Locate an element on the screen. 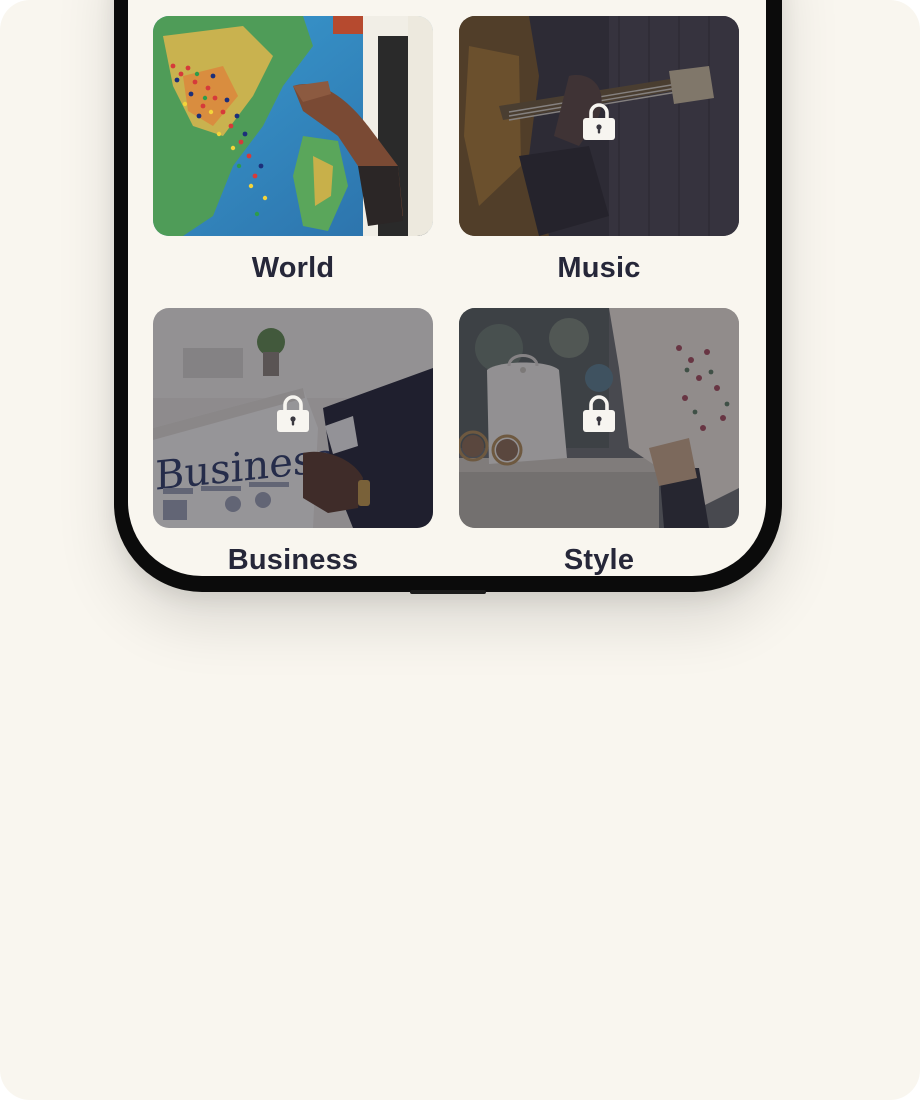  category-label-music: Music is located at coordinates (599, 268).